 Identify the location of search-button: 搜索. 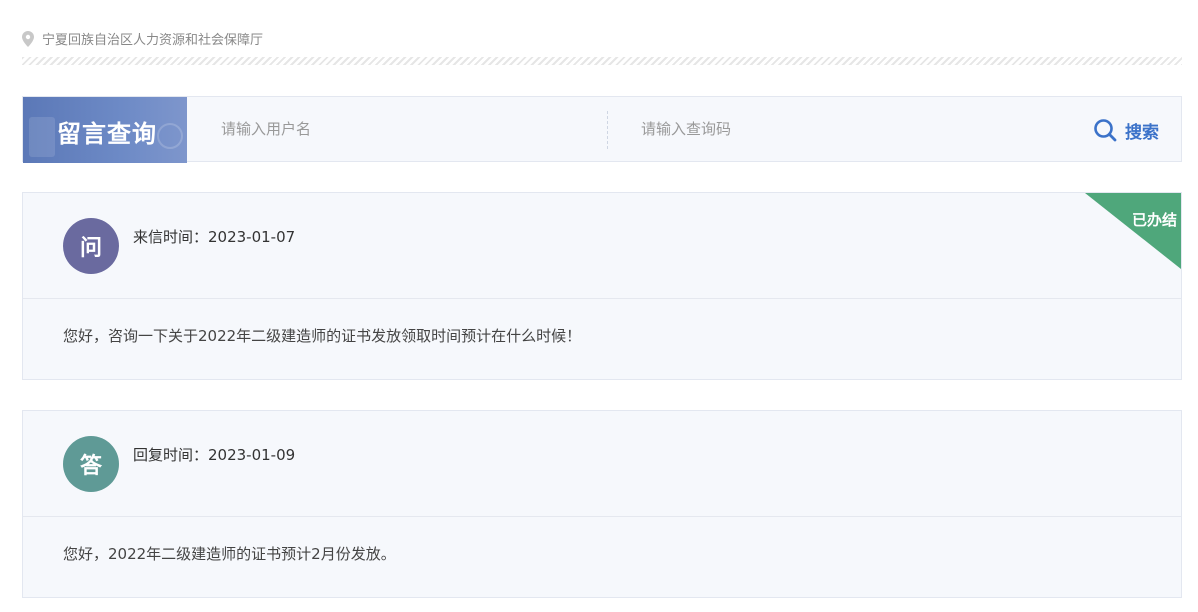
(1126, 130).